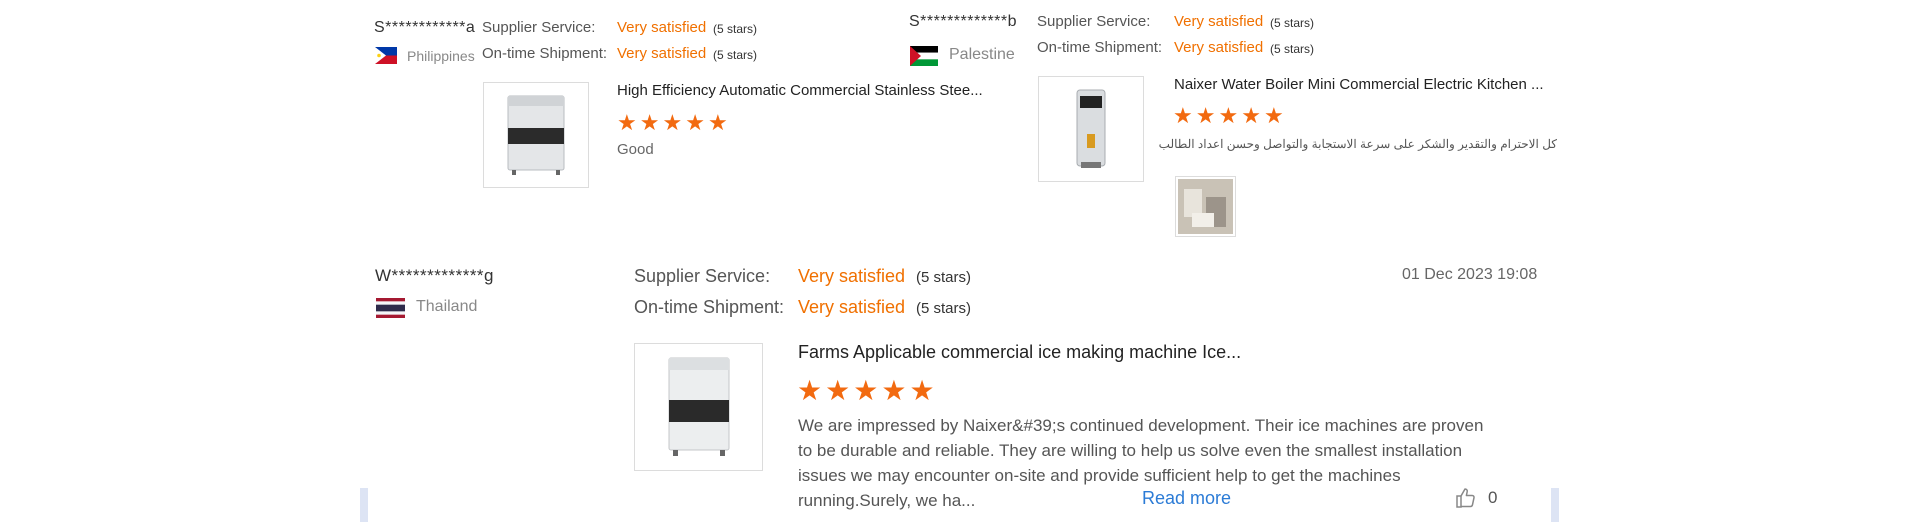 The height and width of the screenshot is (522, 1920). What do you see at coordinates (1470, 274) in the screenshot?
I see `review-date: 01 Dec 2023 19:08` at bounding box center [1470, 274].